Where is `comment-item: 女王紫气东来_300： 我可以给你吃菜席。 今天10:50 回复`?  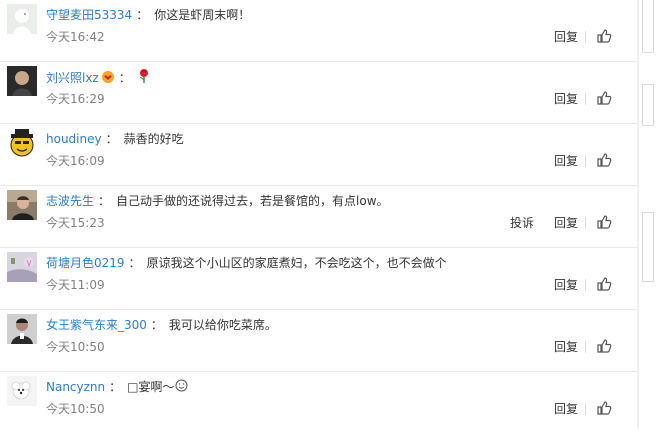 comment-item: 女王紫气东来_300： 我可以给你吃菜席。 今天10:50 回复 is located at coordinates (318, 341).